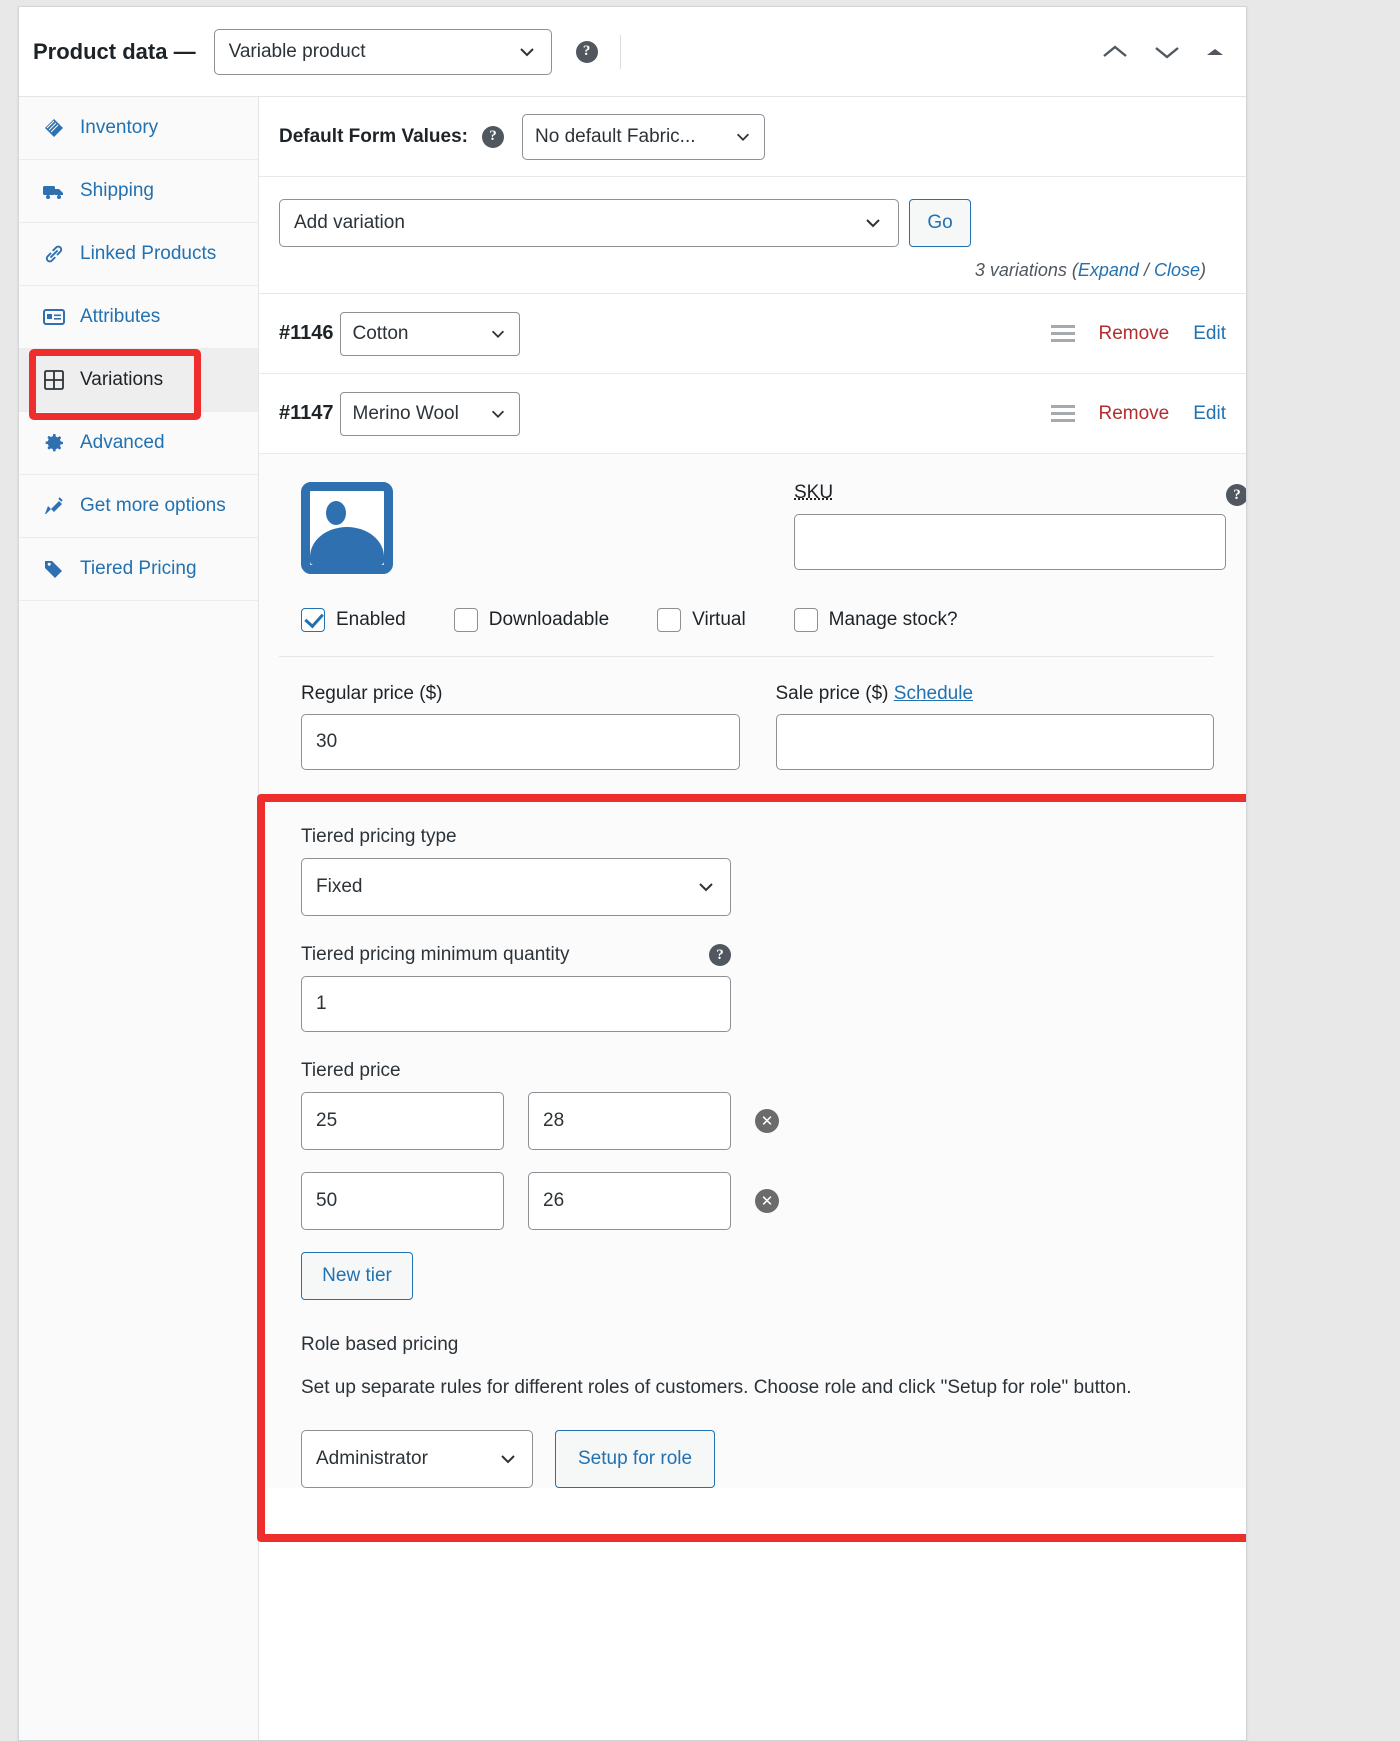  Describe the element at coordinates (516, 955) in the screenshot. I see `tiered-min-qty-label-row: Tiered pricing minimum quantity ?` at that location.